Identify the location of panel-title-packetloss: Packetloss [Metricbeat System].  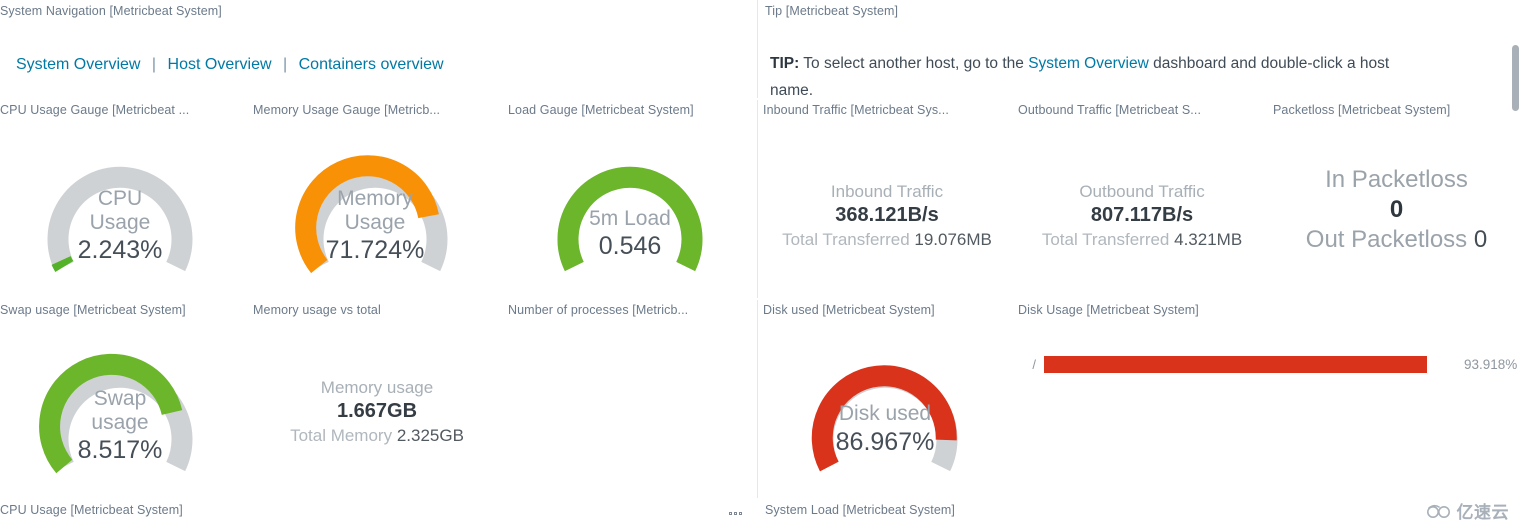
(1362, 110).